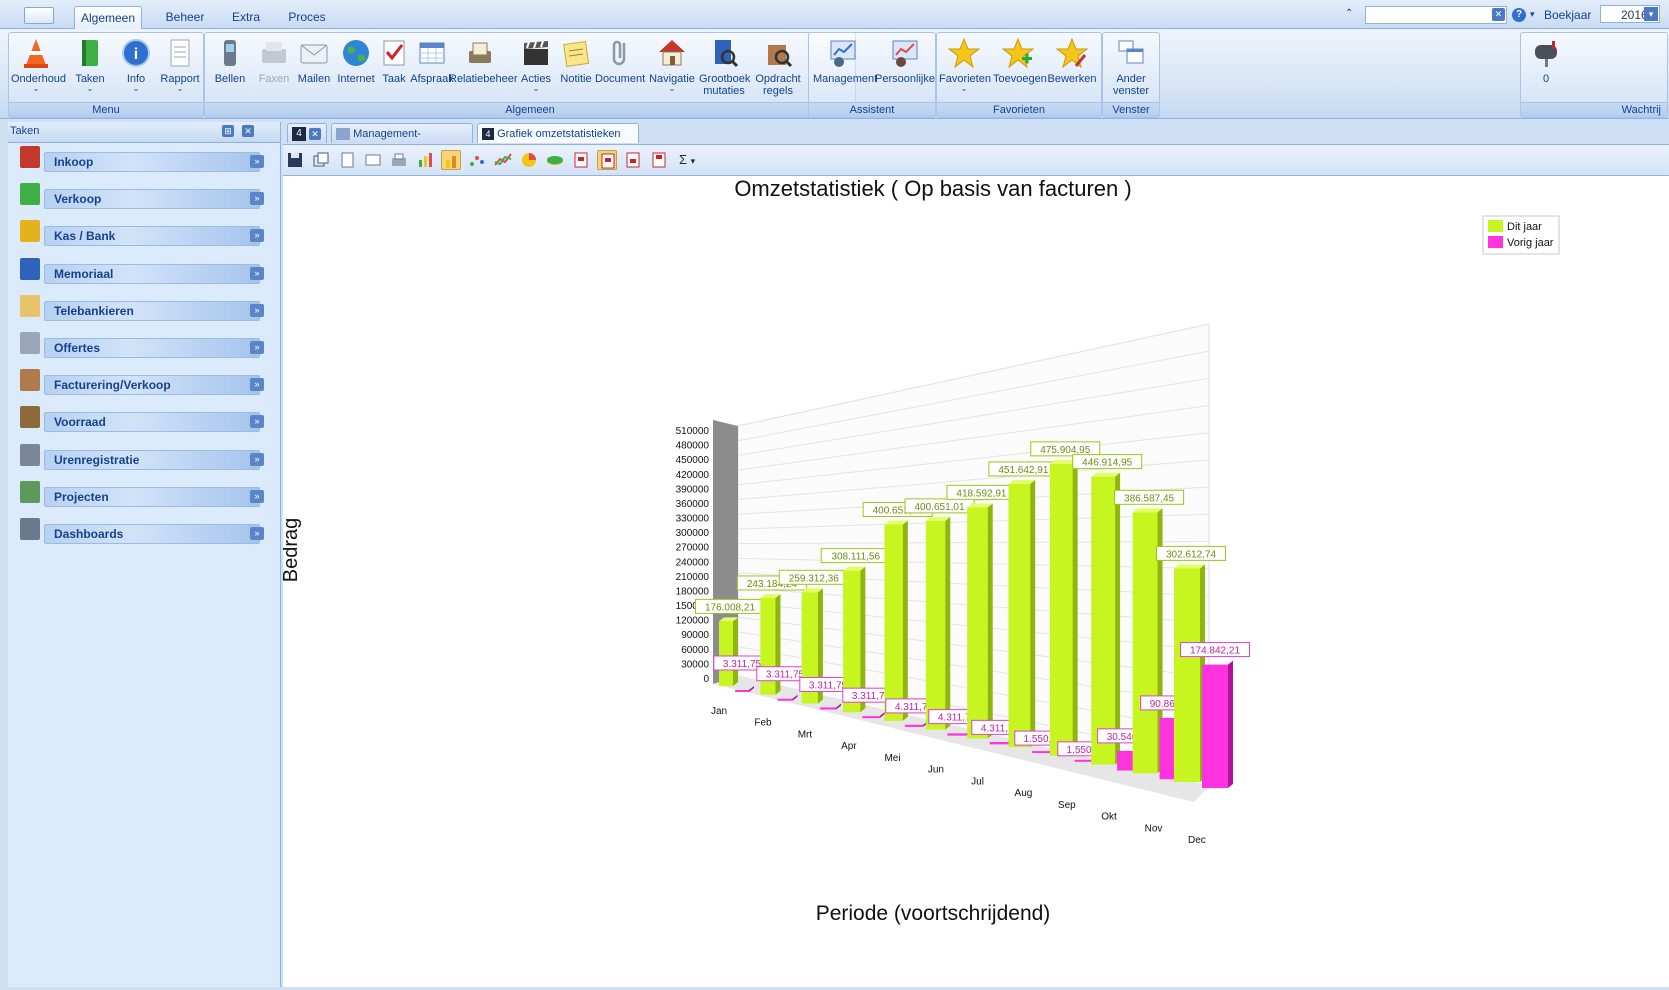  What do you see at coordinates (141, 493) in the screenshot?
I see `task-item-projecten: Projecten »` at bounding box center [141, 493].